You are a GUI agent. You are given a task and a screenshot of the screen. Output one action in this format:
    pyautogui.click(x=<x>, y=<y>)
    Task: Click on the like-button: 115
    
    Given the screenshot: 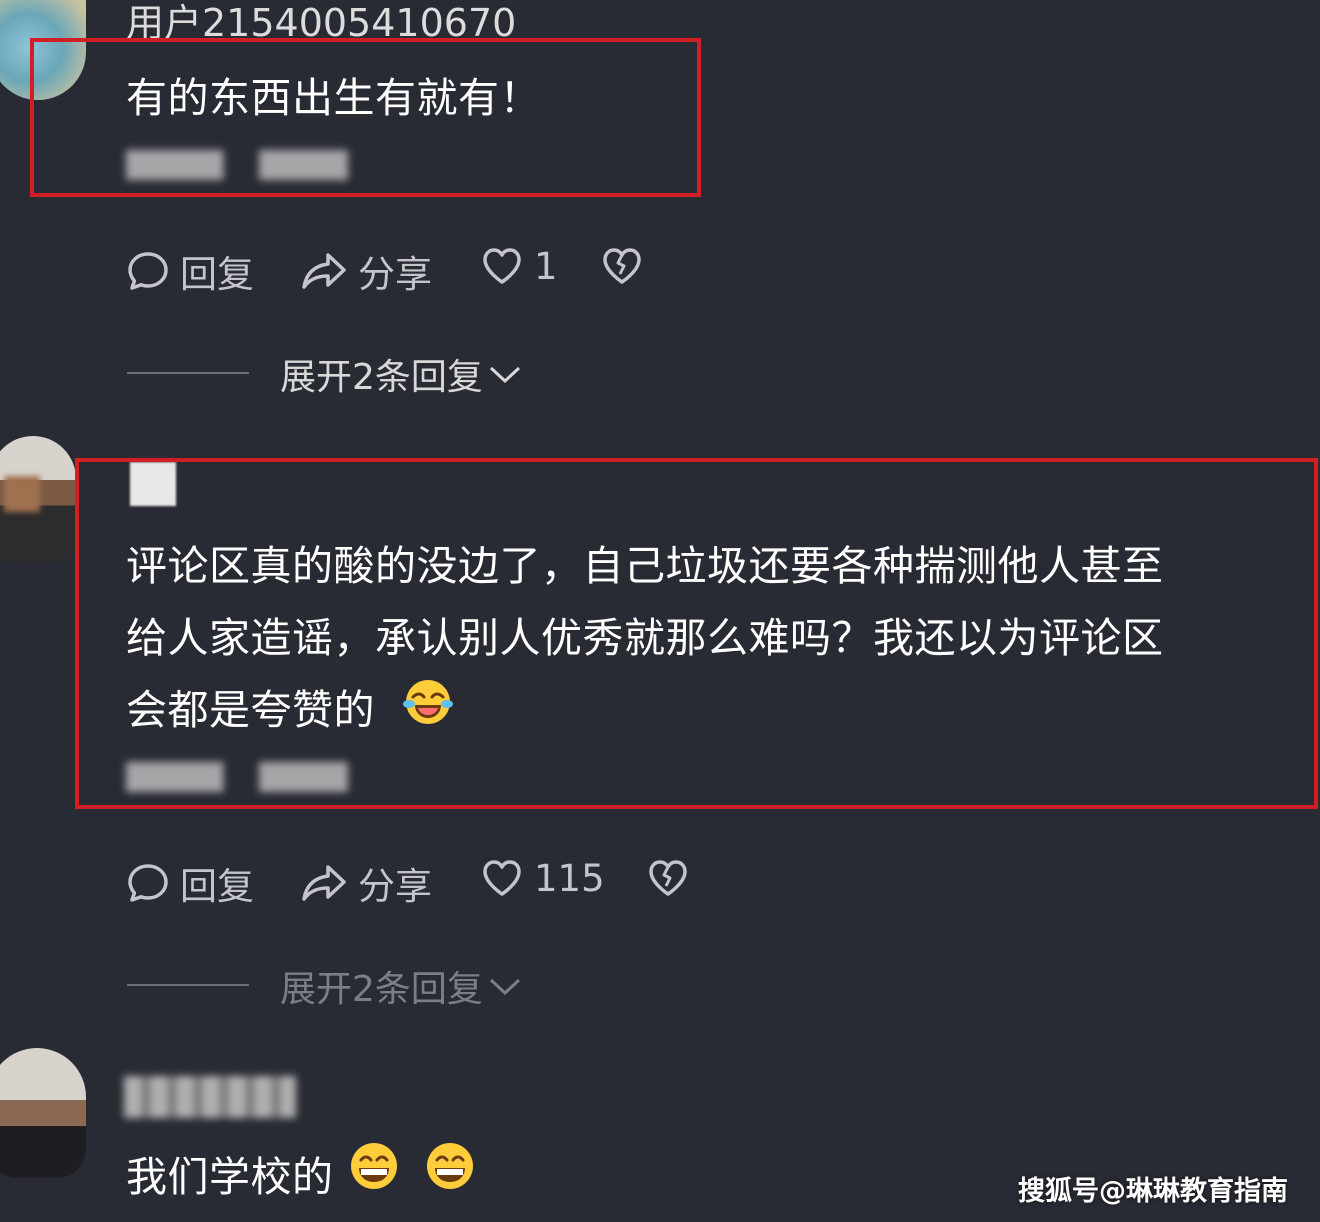 What is the action you would take?
    pyautogui.click(x=542, y=878)
    